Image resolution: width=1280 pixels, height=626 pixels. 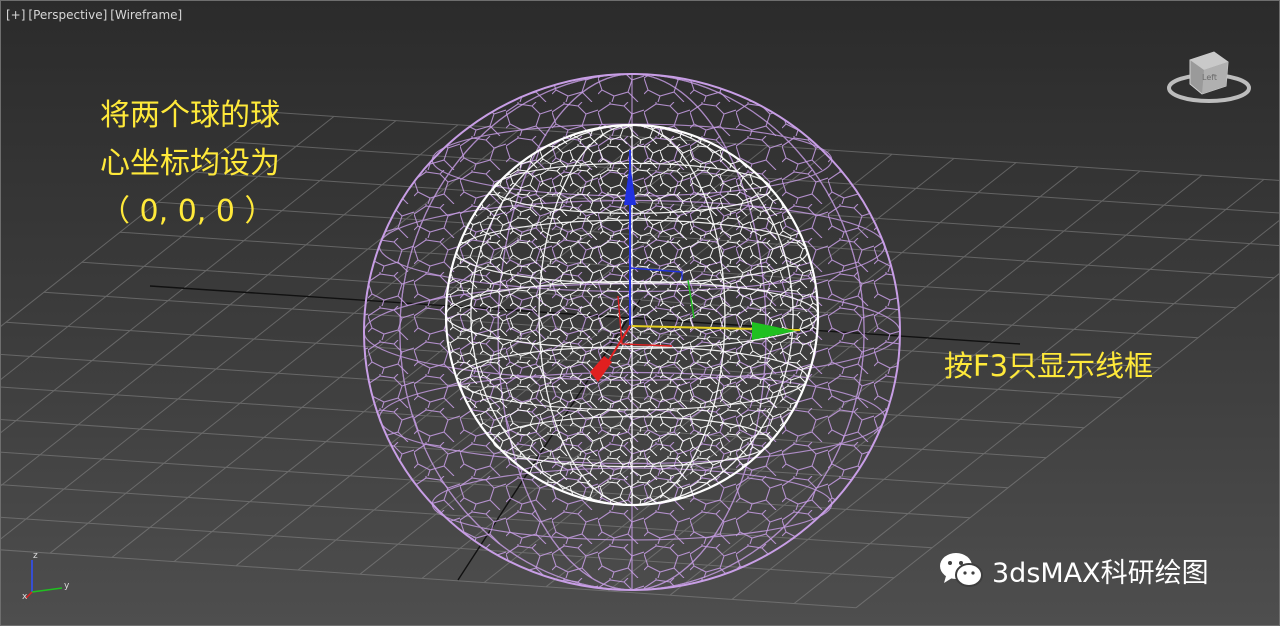 What do you see at coordinates (190, 115) in the screenshot?
I see `annotation-line: 将两个球的球` at bounding box center [190, 115].